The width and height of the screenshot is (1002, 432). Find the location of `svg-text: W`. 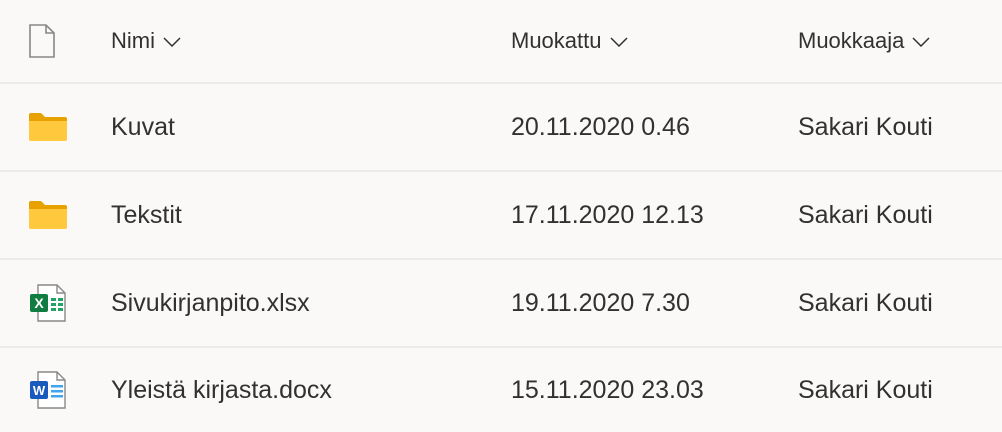

svg-text: W is located at coordinates (39, 390).